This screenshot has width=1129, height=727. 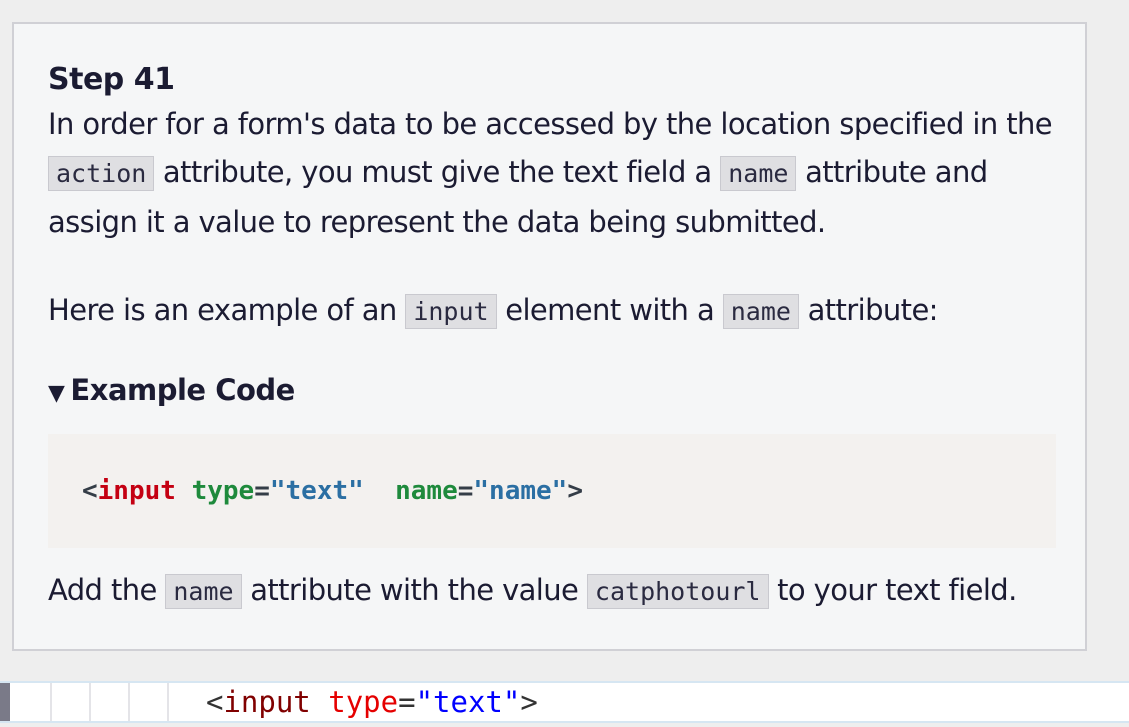 What do you see at coordinates (136, 491) in the screenshot?
I see `code-tag-name: input` at bounding box center [136, 491].